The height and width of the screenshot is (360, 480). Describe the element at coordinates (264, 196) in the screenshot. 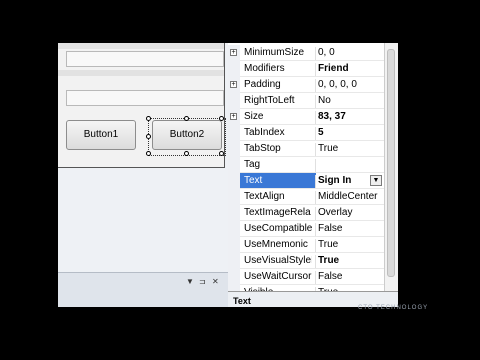

I see `property-name: TextAlign` at that location.